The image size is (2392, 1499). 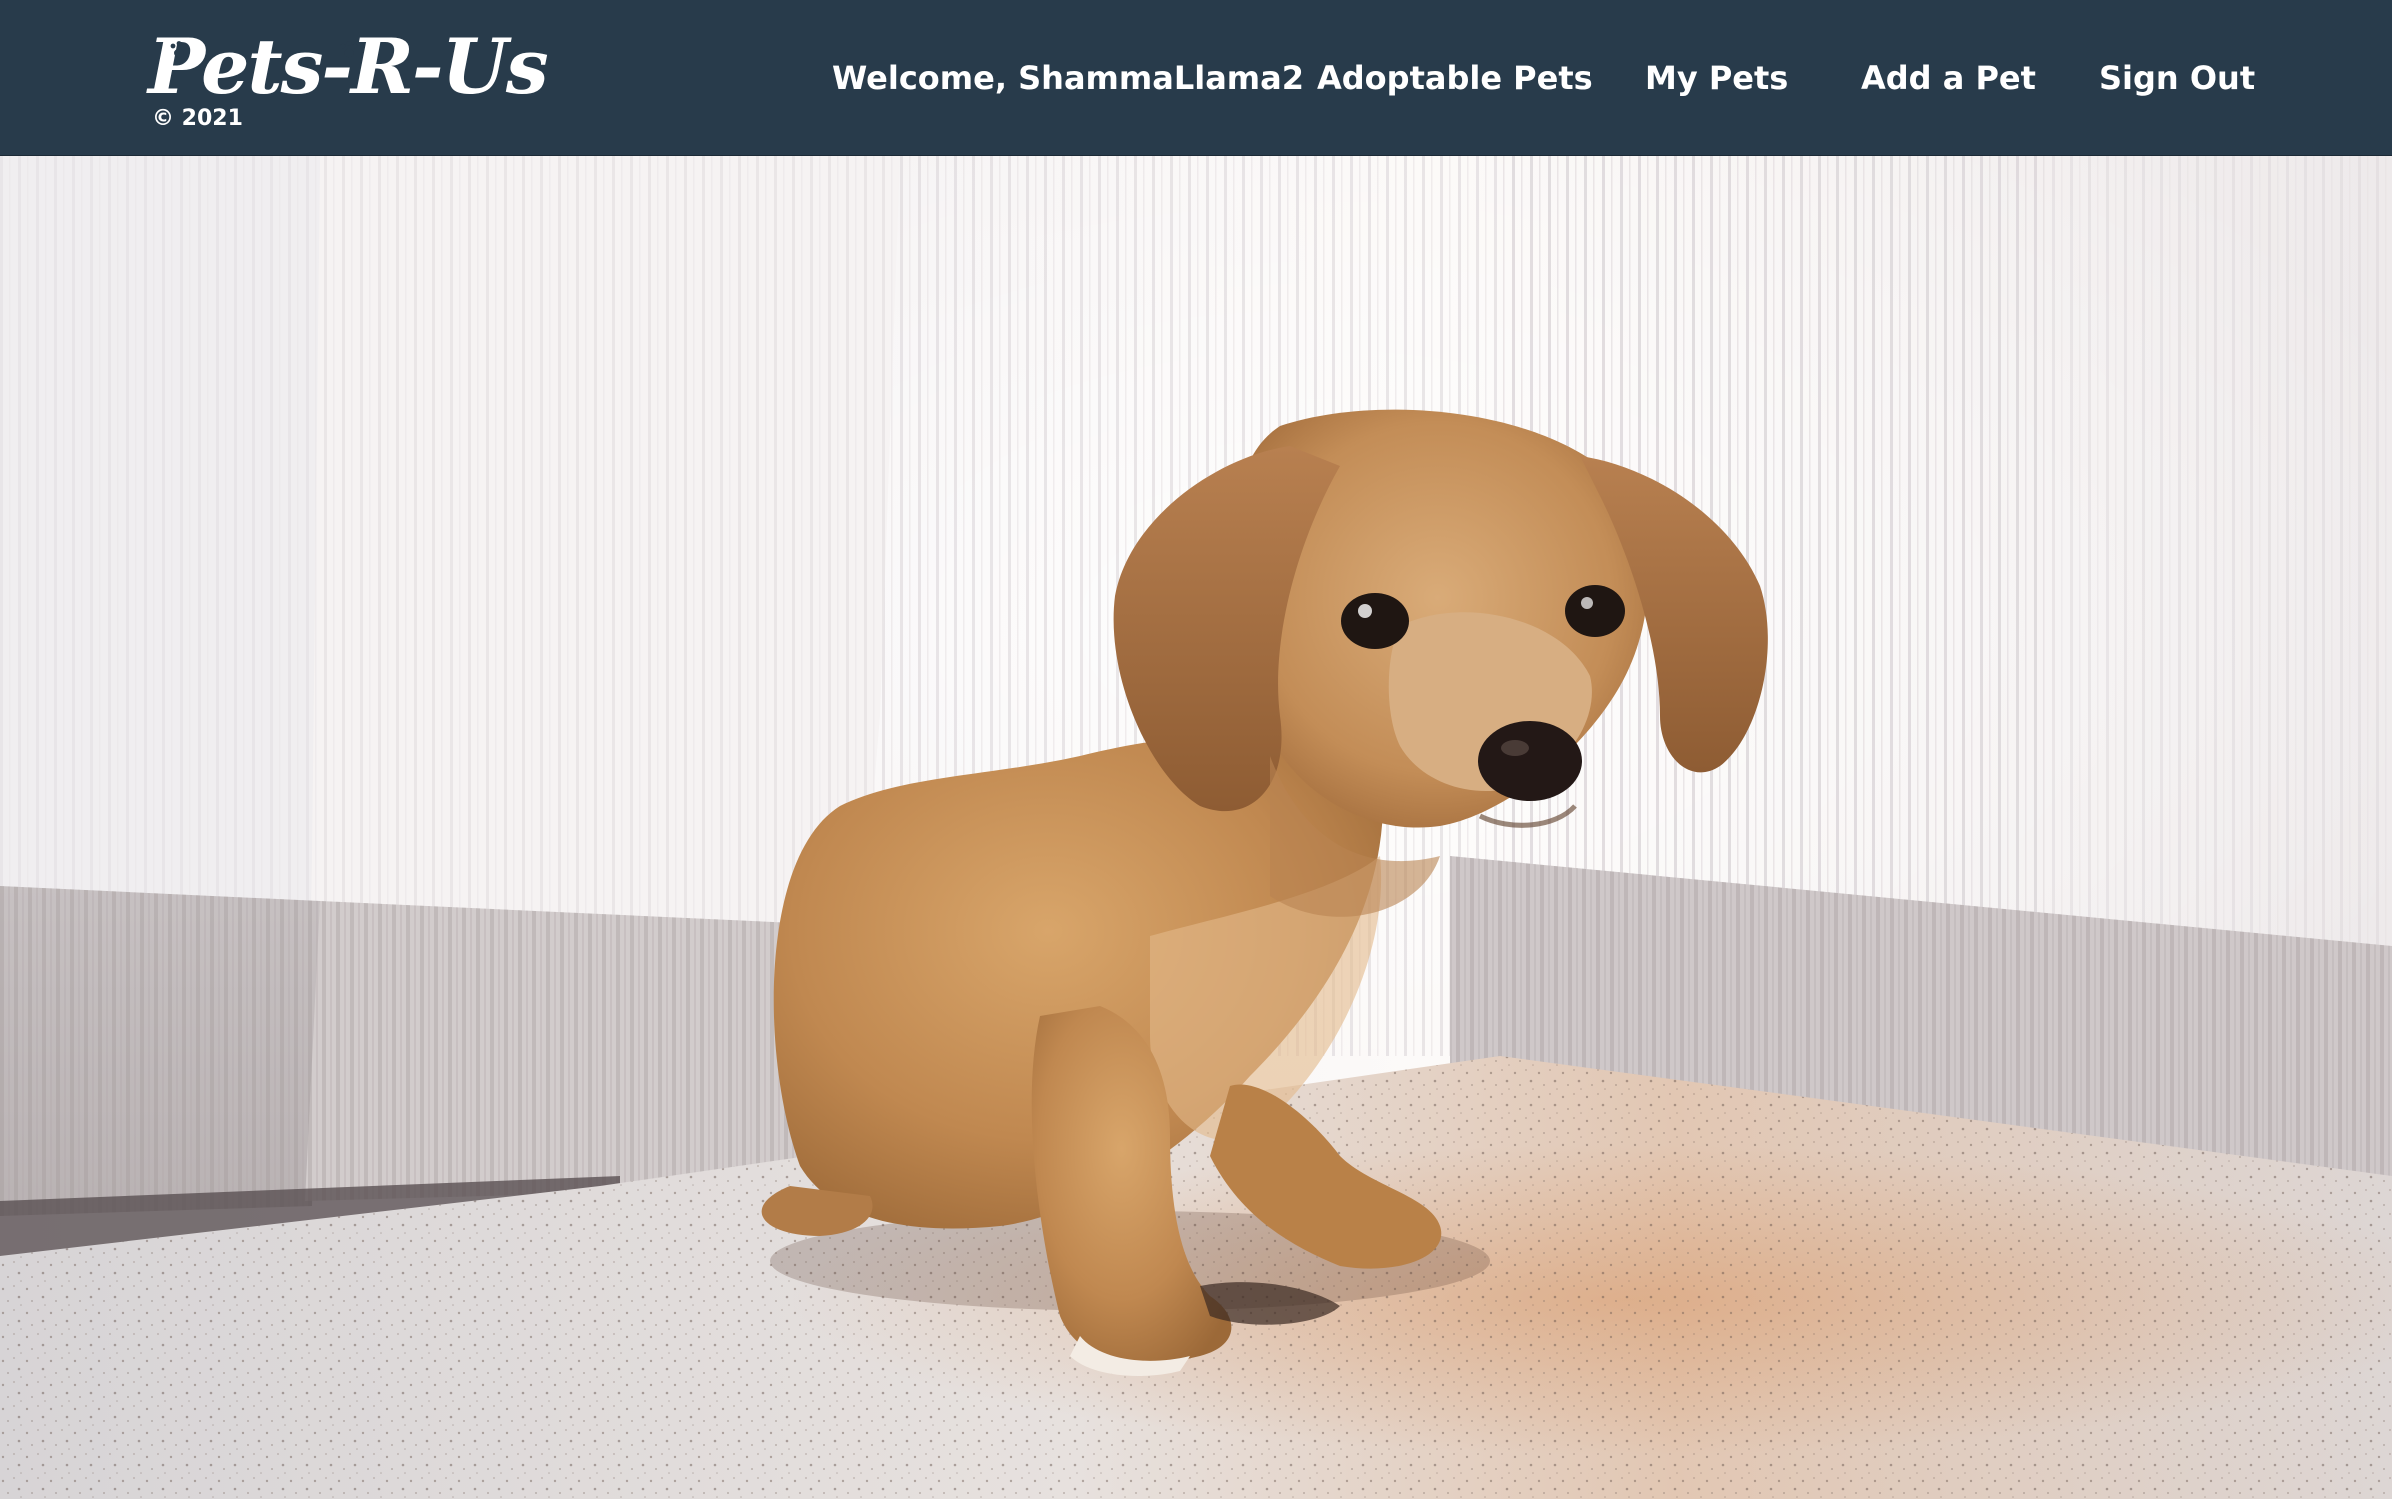 I want to click on nav-link-sign-out: Sign Out, so click(x=2177, y=78).